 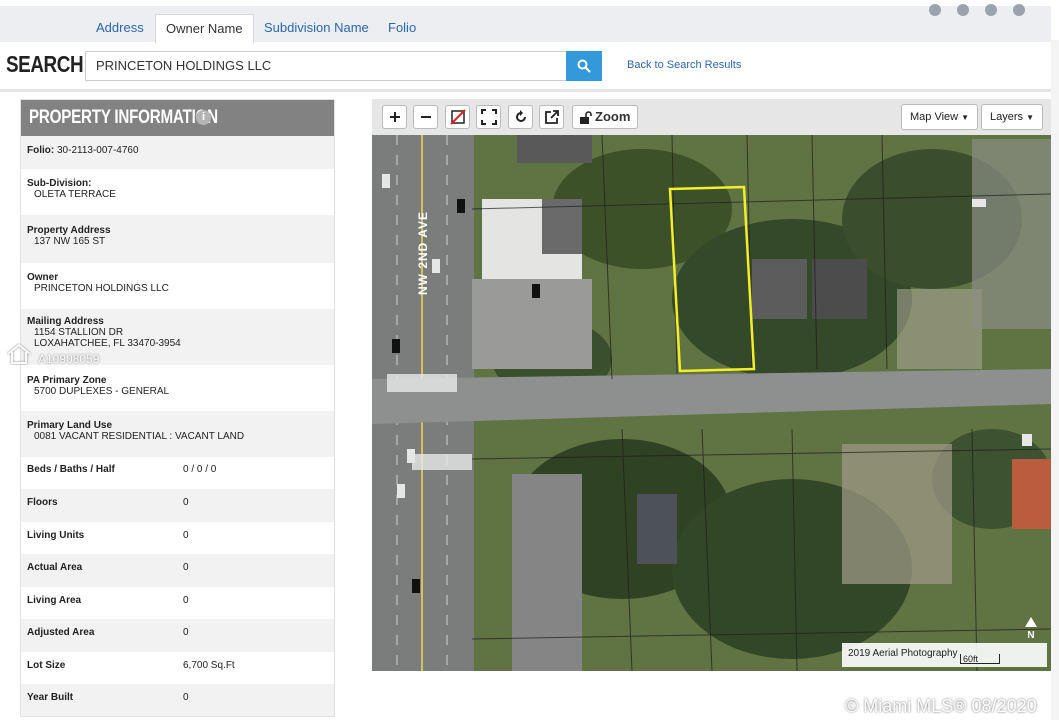 I want to click on zoom-button: Zoom, so click(x=605, y=117).